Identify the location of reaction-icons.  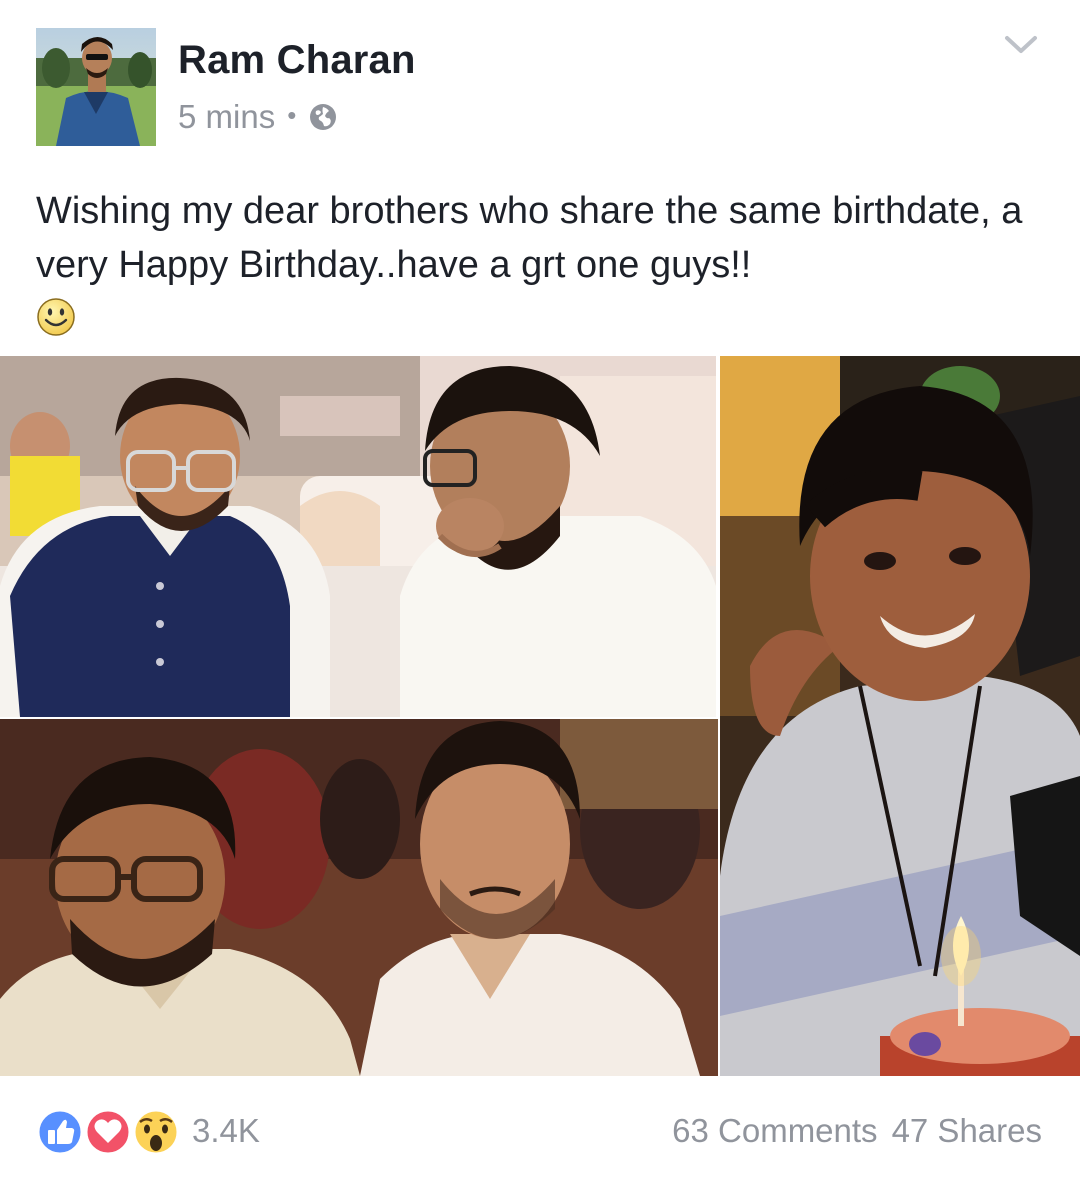
(110, 1132).